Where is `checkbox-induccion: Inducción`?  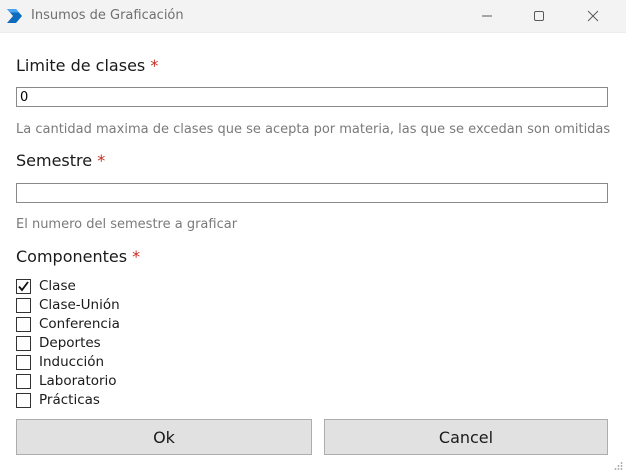 checkbox-induccion: Inducción is located at coordinates (60, 362).